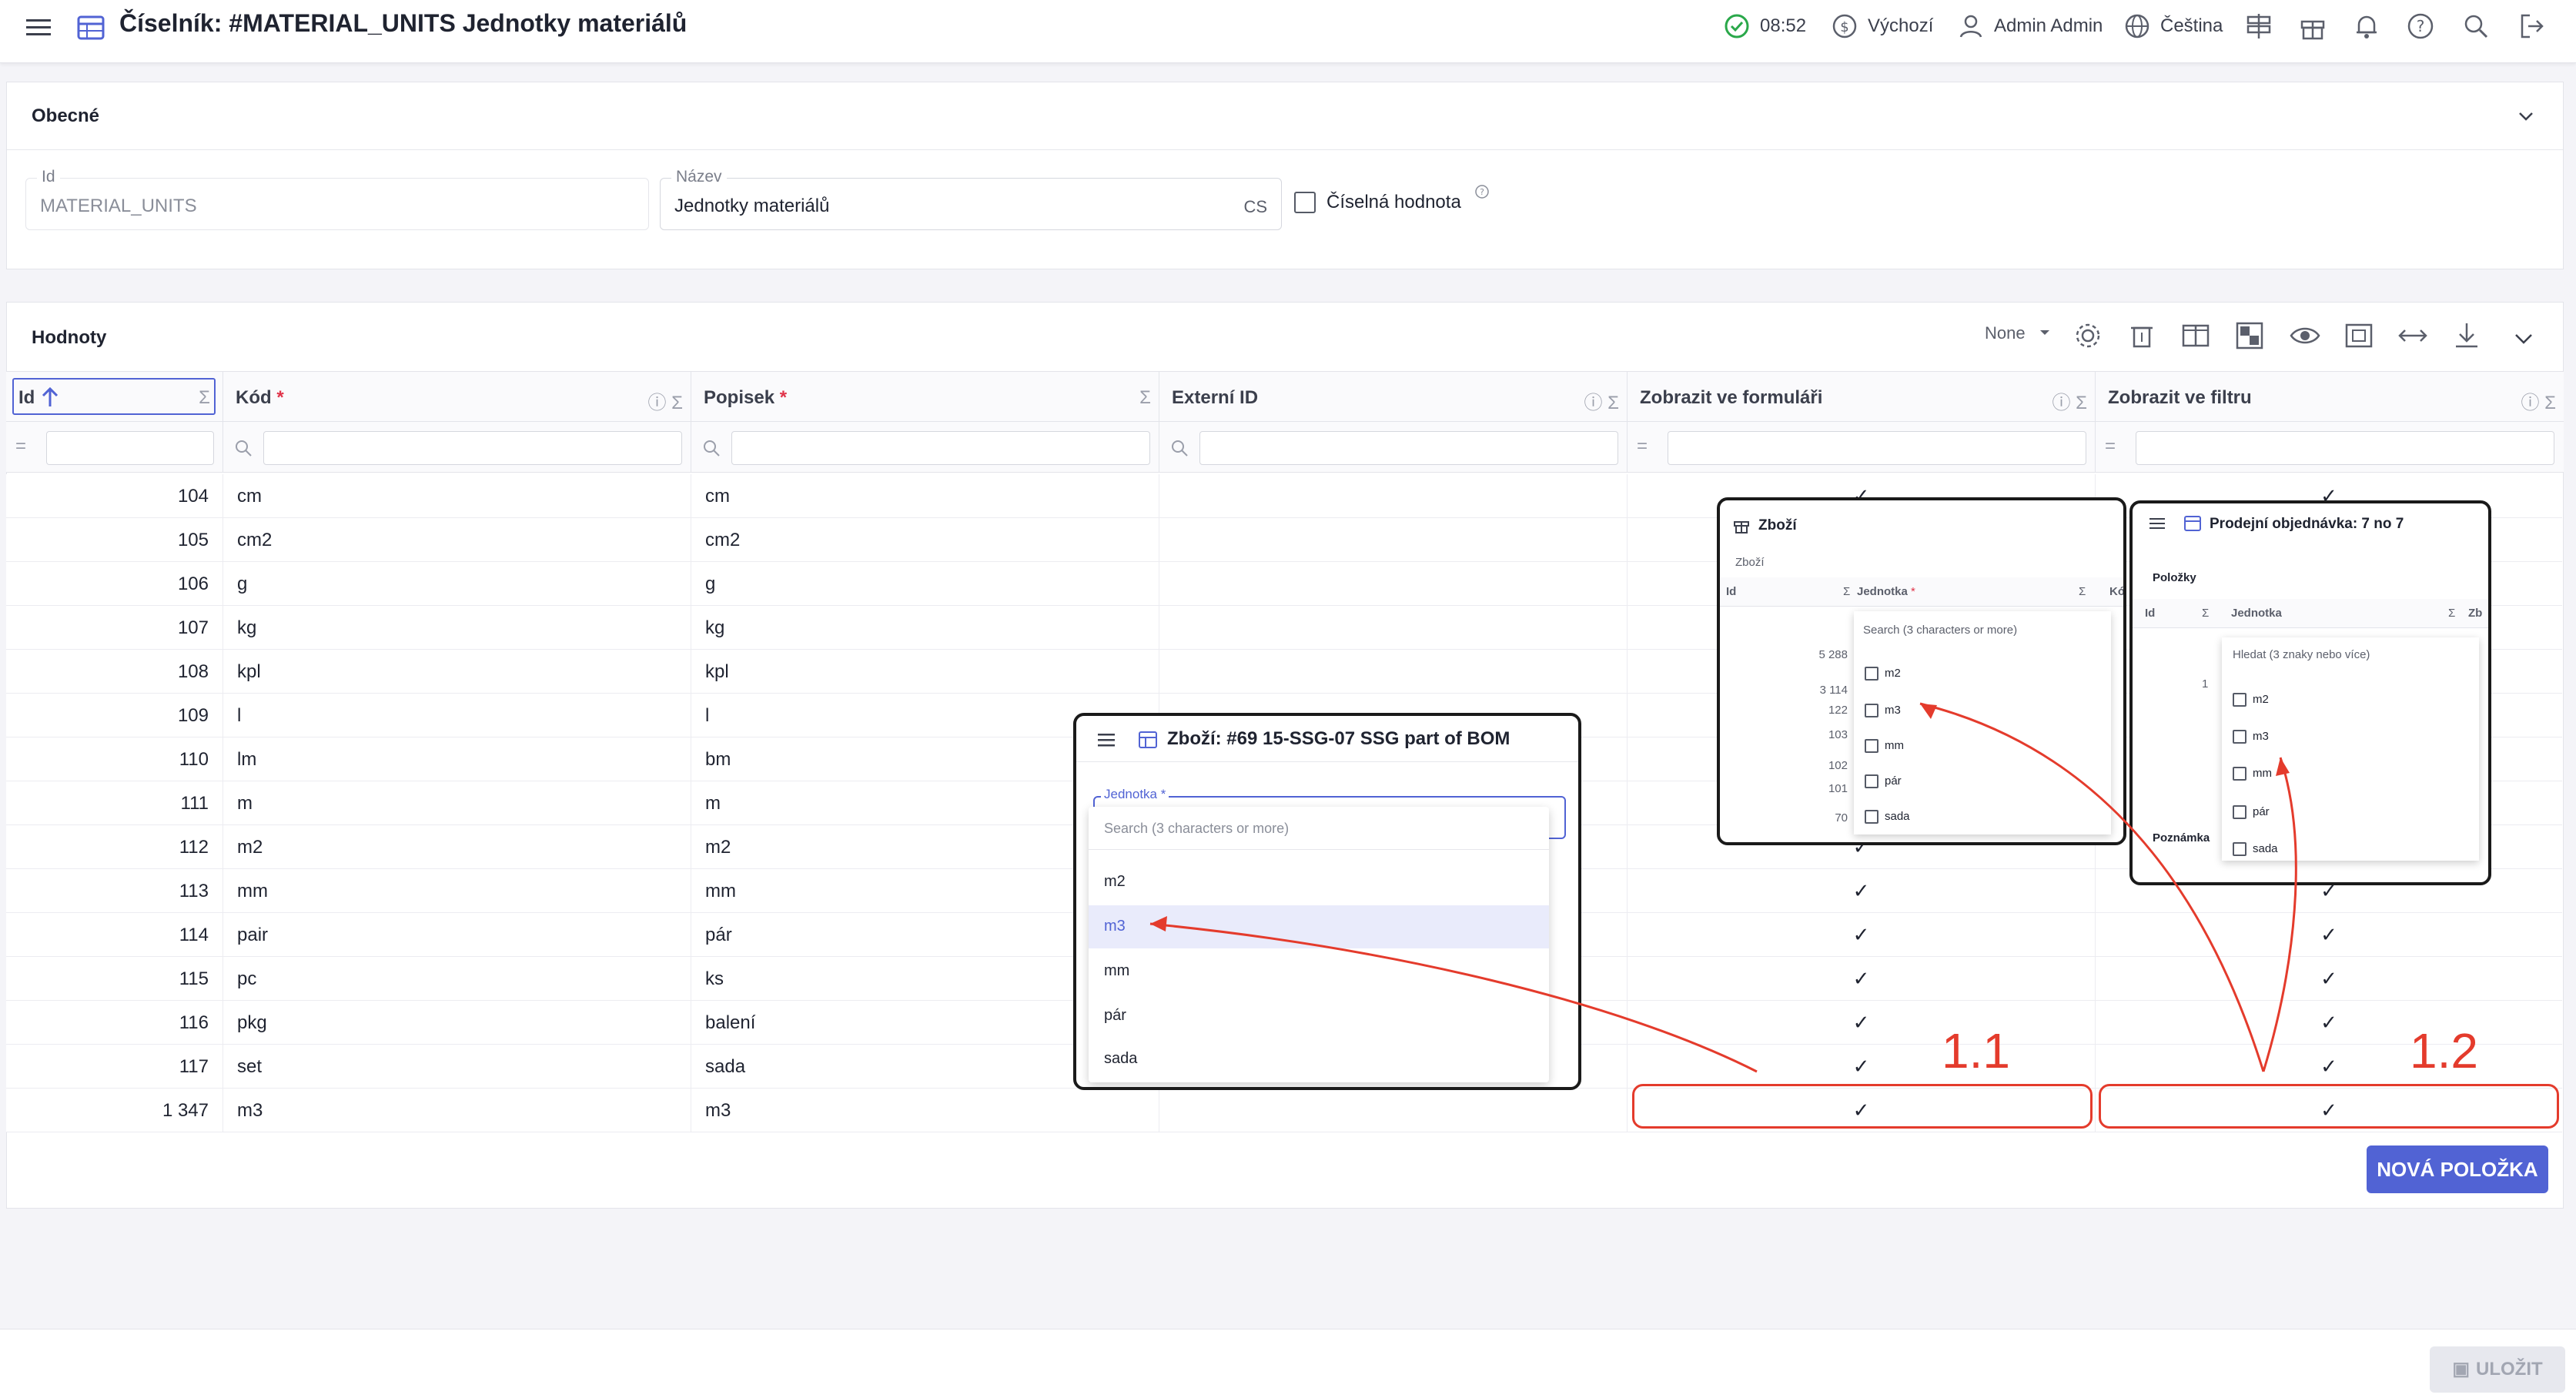 This screenshot has width=2576, height=1398. Describe the element at coordinates (971, 199) in the screenshot. I see `name-field: Název Jednotky materiálů CS` at that location.